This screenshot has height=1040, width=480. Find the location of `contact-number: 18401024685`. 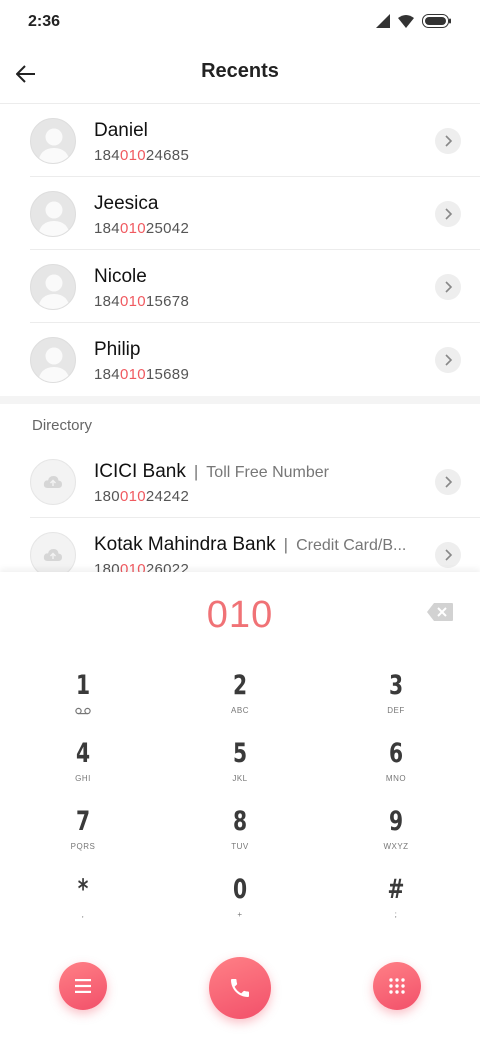

contact-number: 18401024685 is located at coordinates (142, 155).